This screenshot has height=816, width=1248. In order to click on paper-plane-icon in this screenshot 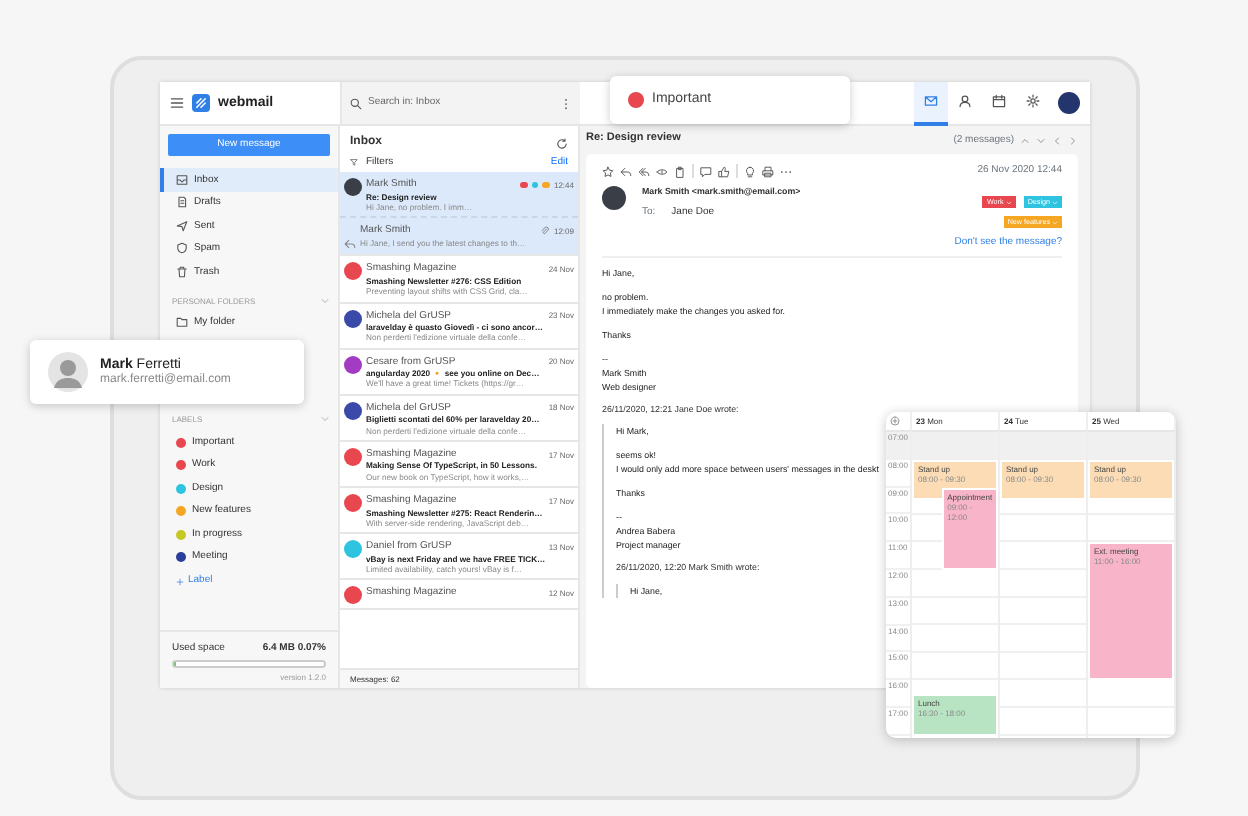, I will do `click(182, 225)`.